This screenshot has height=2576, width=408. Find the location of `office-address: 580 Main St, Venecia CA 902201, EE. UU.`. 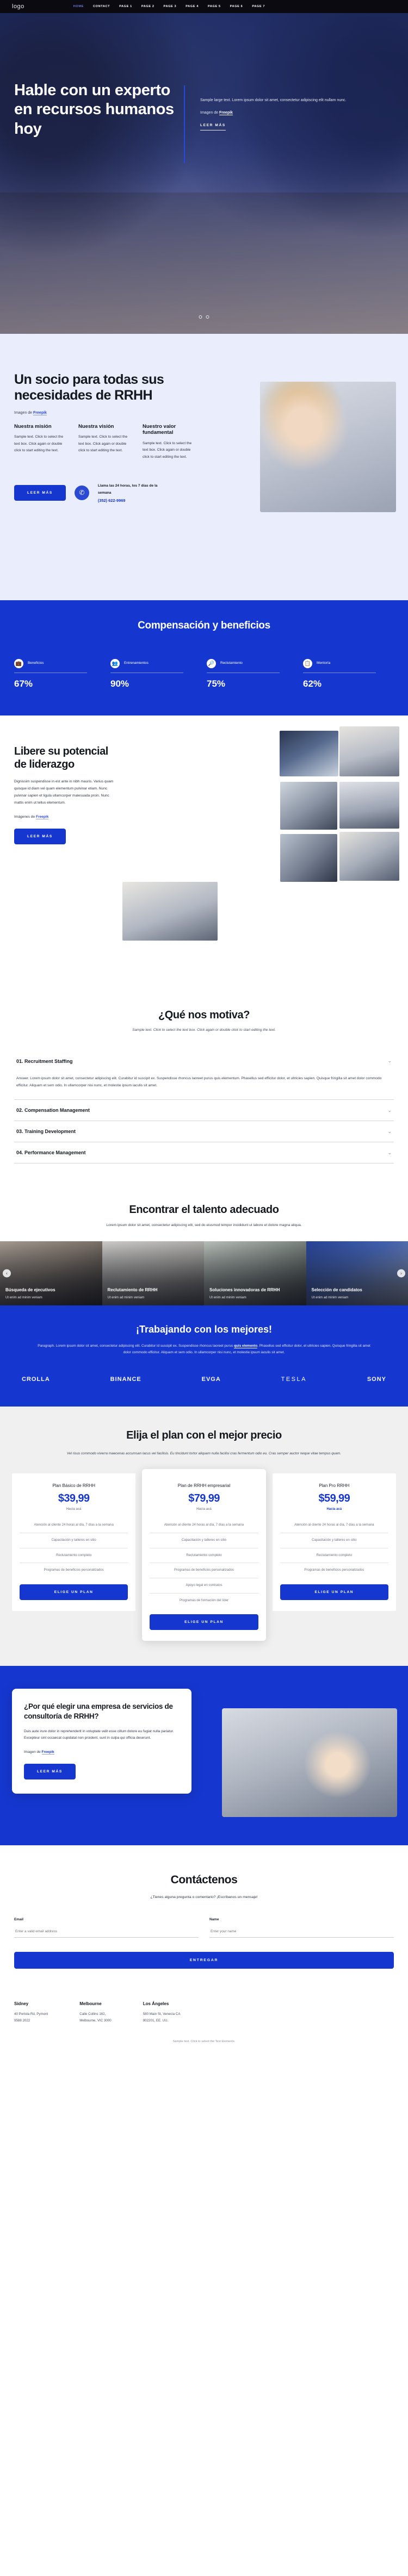

office-address: 580 Main St, Venecia CA 902201, EE. UU. is located at coordinates (162, 2017).